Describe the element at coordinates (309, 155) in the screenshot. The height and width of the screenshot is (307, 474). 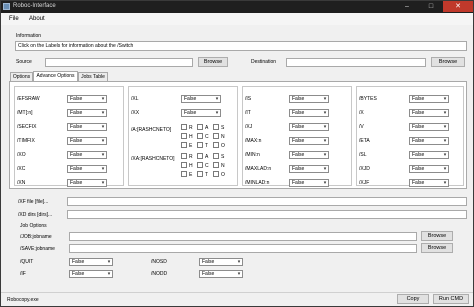
I see `min-select: False ▾` at that location.